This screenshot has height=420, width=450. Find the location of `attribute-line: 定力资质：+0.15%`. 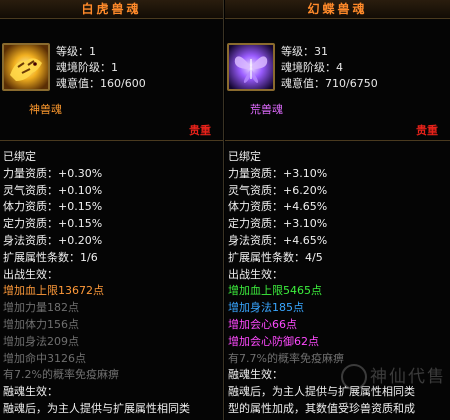

attribute-line: 定力资质：+0.15% is located at coordinates (53, 224).